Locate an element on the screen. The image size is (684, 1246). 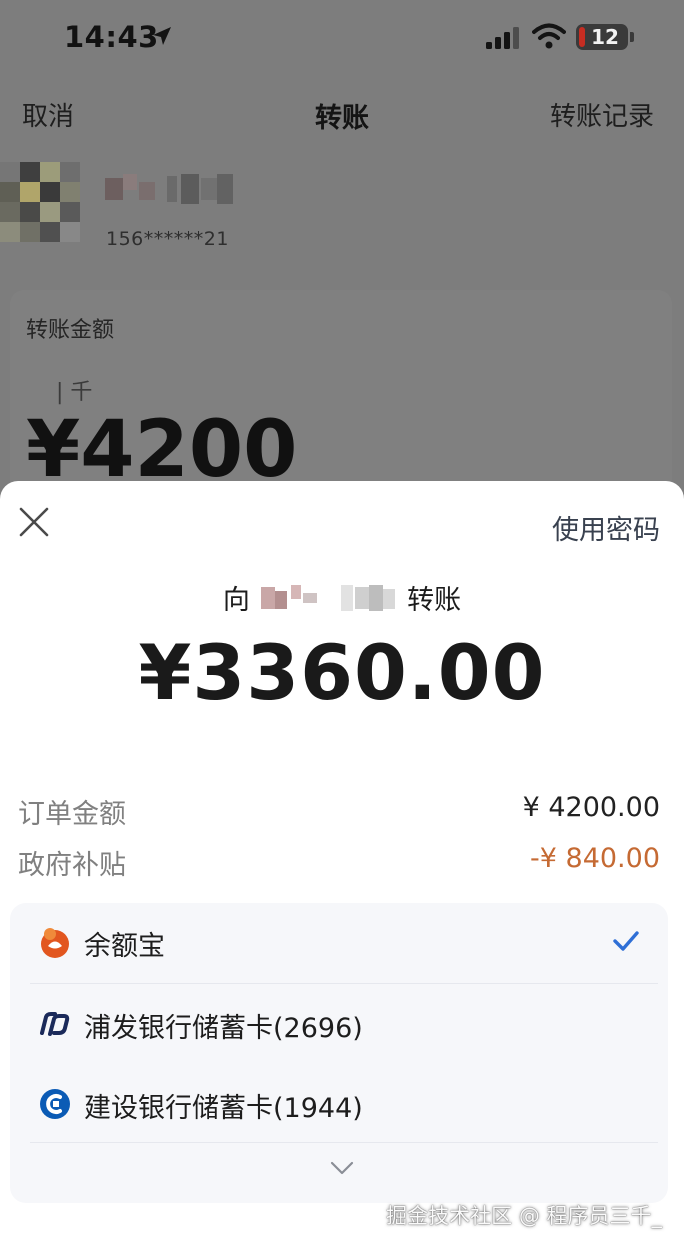
method-label: 余额宝 is located at coordinates (124, 946).